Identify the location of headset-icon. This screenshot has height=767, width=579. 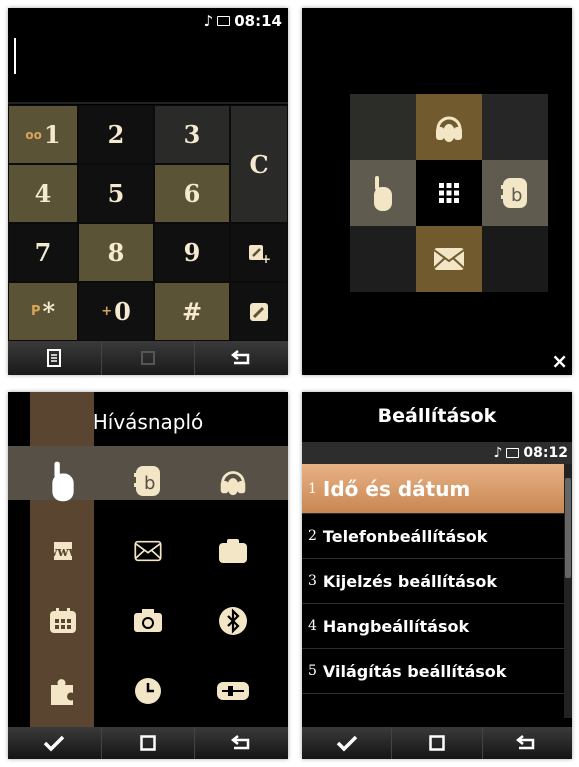
(233, 483).